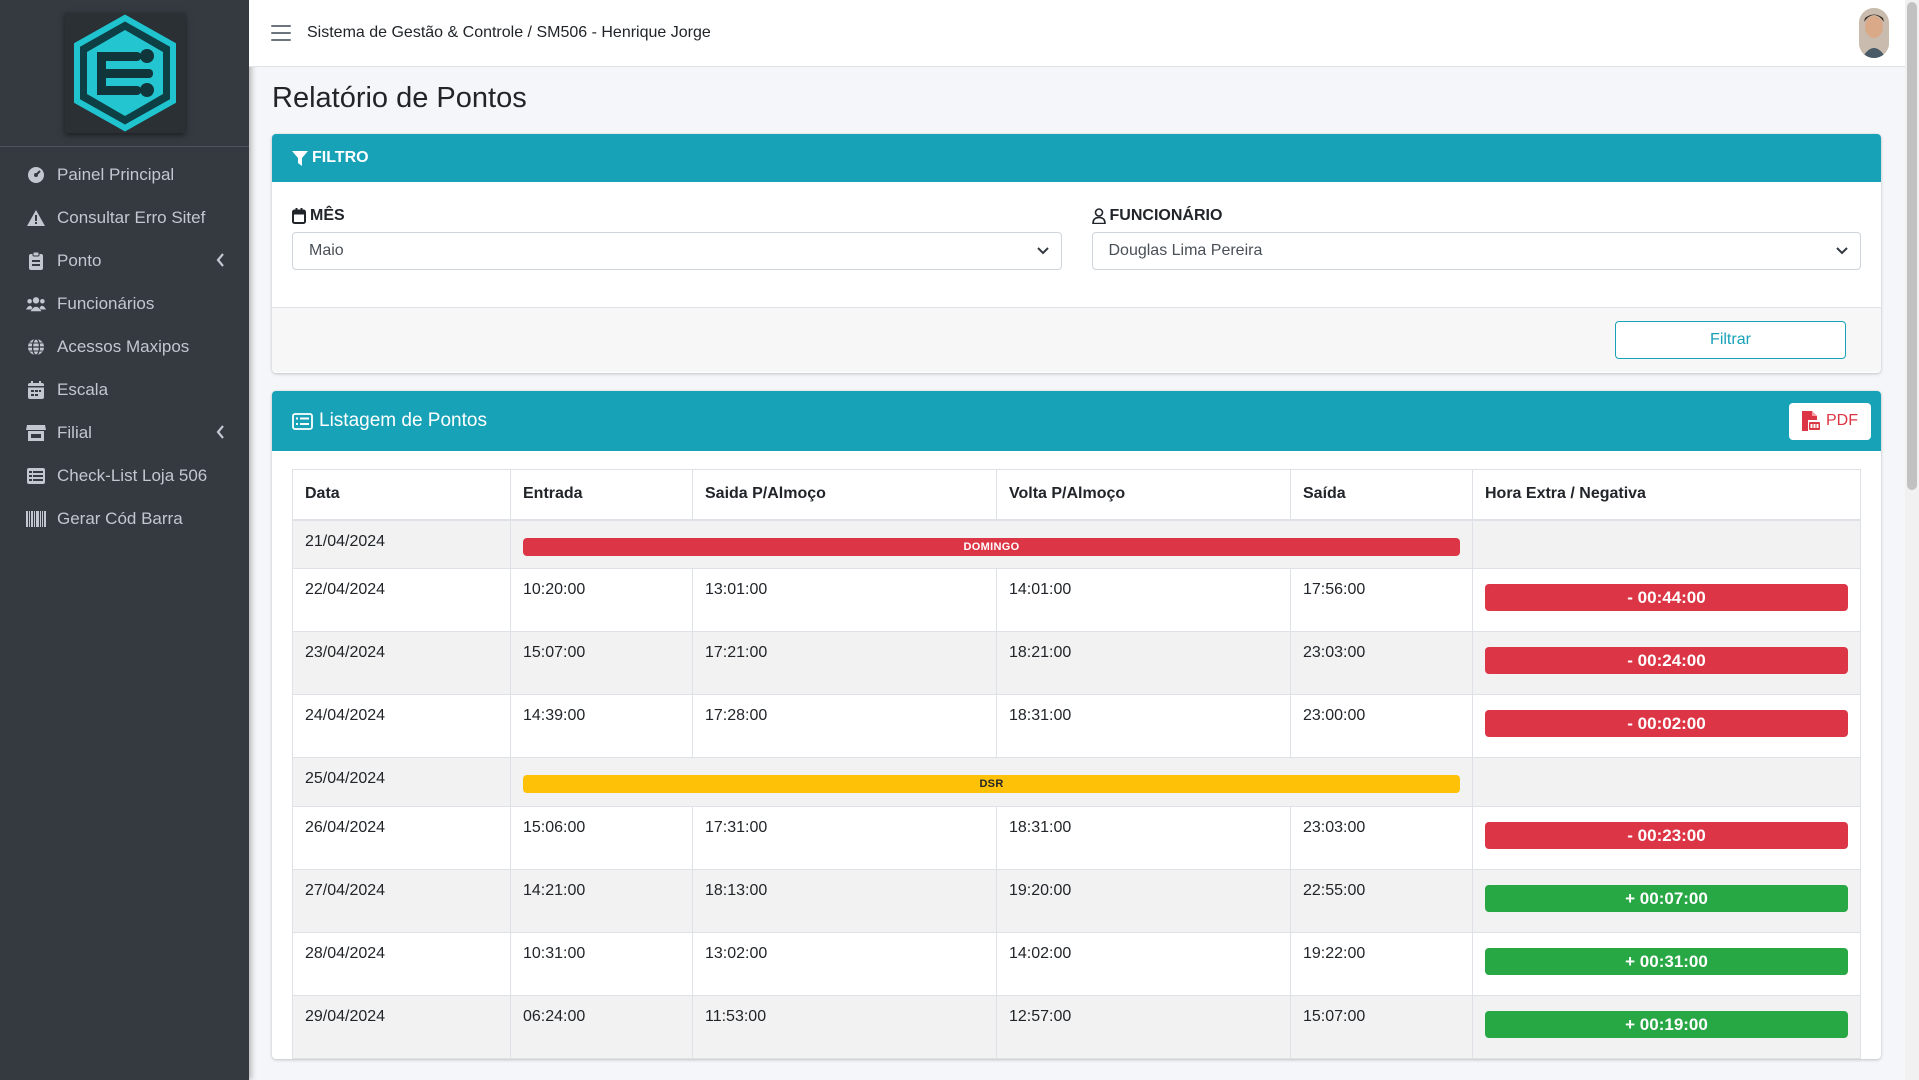 The height and width of the screenshot is (1080, 1919). Describe the element at coordinates (1476, 251) in the screenshot. I see `employee-select: Douglas Lima Pereira` at that location.